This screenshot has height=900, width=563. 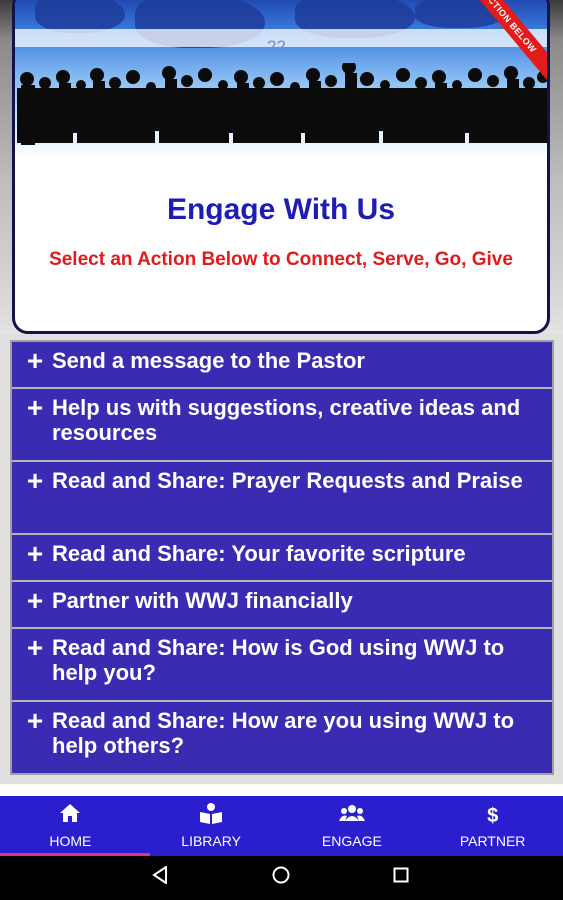 What do you see at coordinates (259, 553) in the screenshot?
I see `action-label: Read and Share: Your favorite scripture` at bounding box center [259, 553].